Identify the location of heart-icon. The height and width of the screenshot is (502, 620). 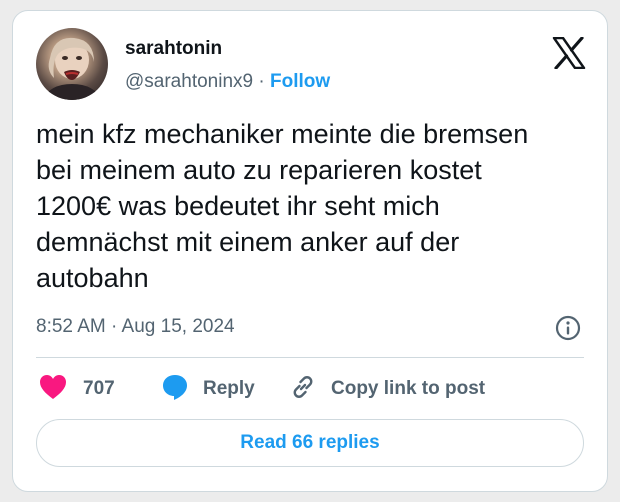
(53, 389).